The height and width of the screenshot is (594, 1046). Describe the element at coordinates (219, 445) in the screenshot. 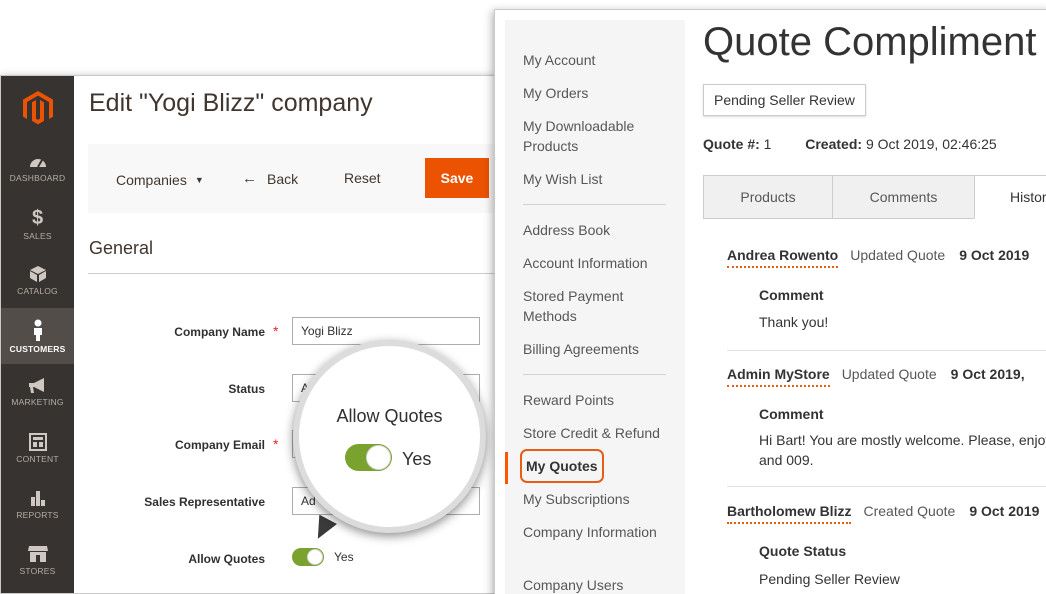

I see `company-email-label: Company Email` at that location.